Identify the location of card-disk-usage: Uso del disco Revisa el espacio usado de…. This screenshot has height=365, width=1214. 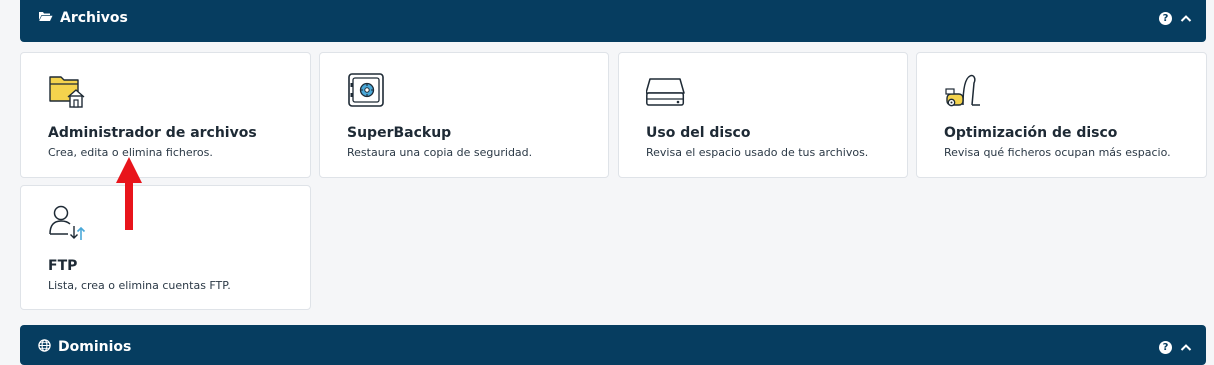
(763, 115).